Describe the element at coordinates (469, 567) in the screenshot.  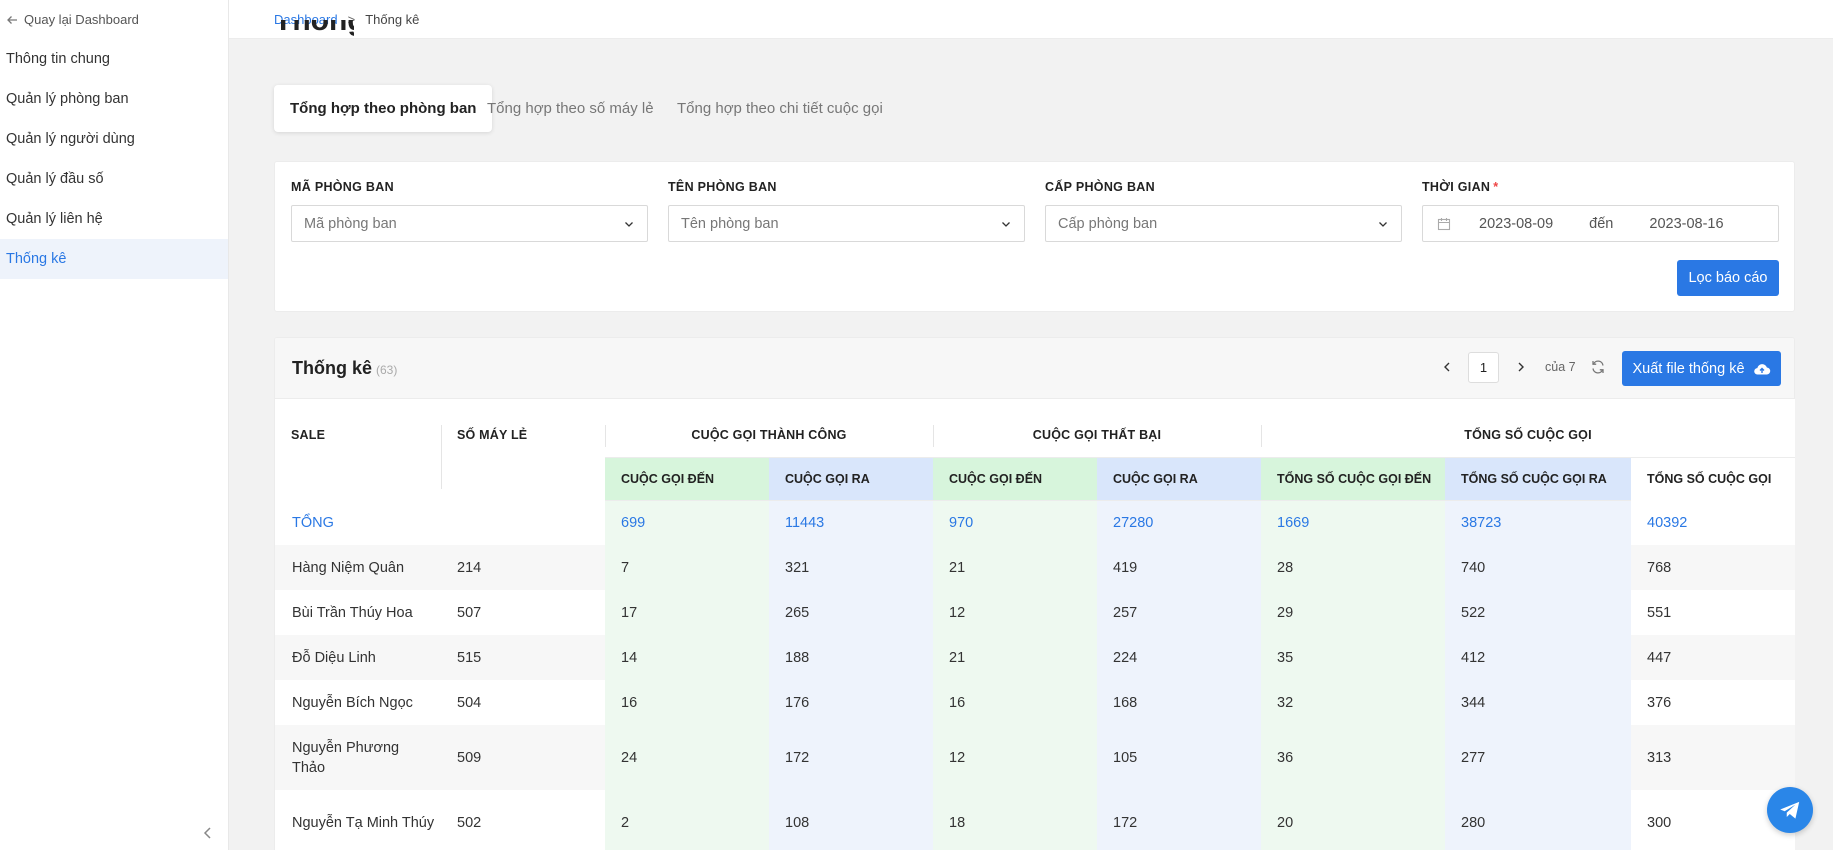
I see `extension-number: 214` at that location.